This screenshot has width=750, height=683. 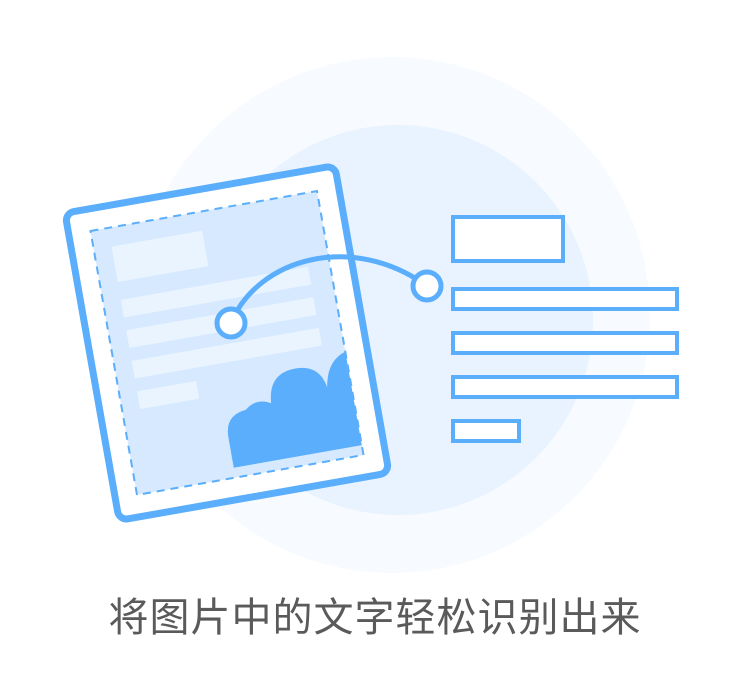 I want to click on caption-text: 将图片中的文字轻松识别出来, so click(x=375, y=618).